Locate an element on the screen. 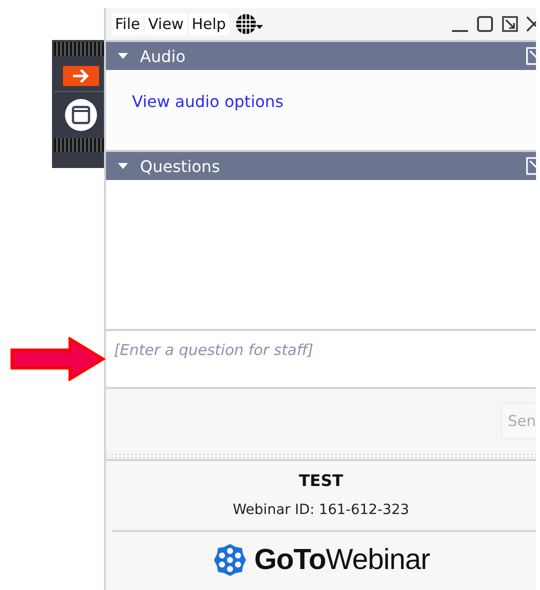 The width and height of the screenshot is (540, 590). pane-title: Audio is located at coordinates (163, 56).